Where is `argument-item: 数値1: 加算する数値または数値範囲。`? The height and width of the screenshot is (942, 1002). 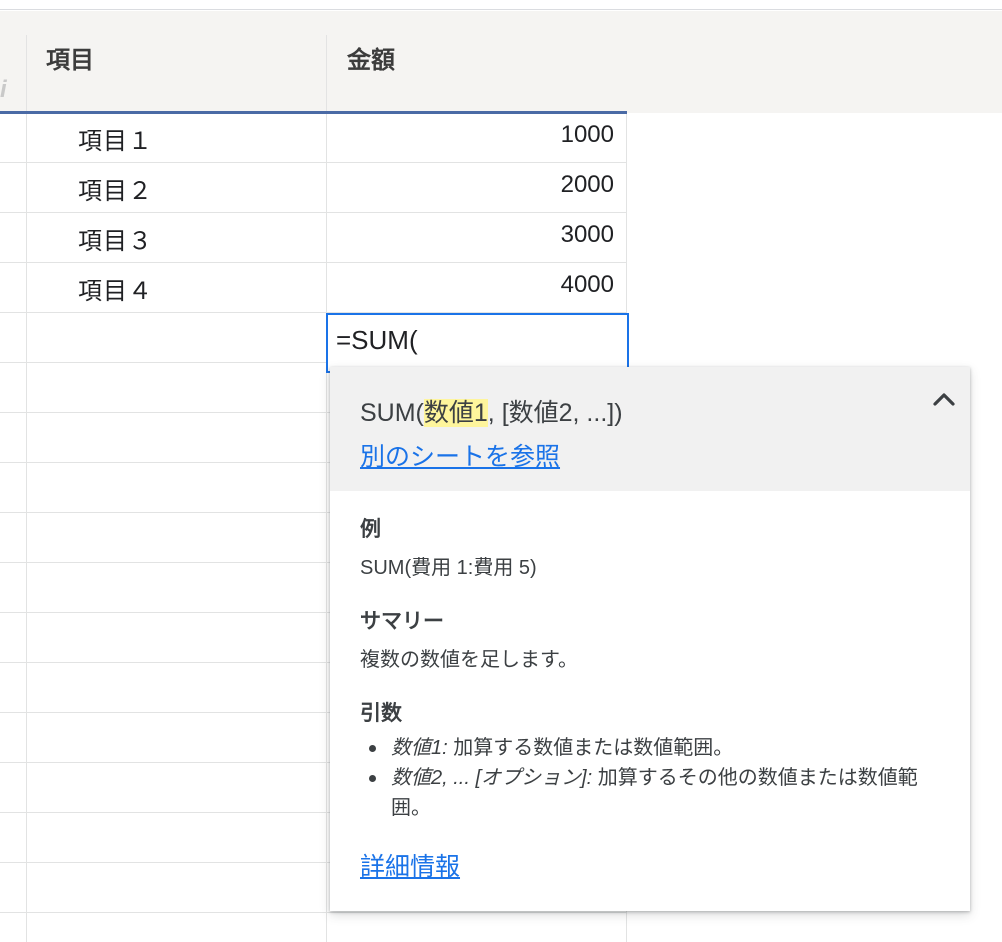
argument-item: 数値1: 加算する数値または数値範囲。 is located at coordinates (655, 748).